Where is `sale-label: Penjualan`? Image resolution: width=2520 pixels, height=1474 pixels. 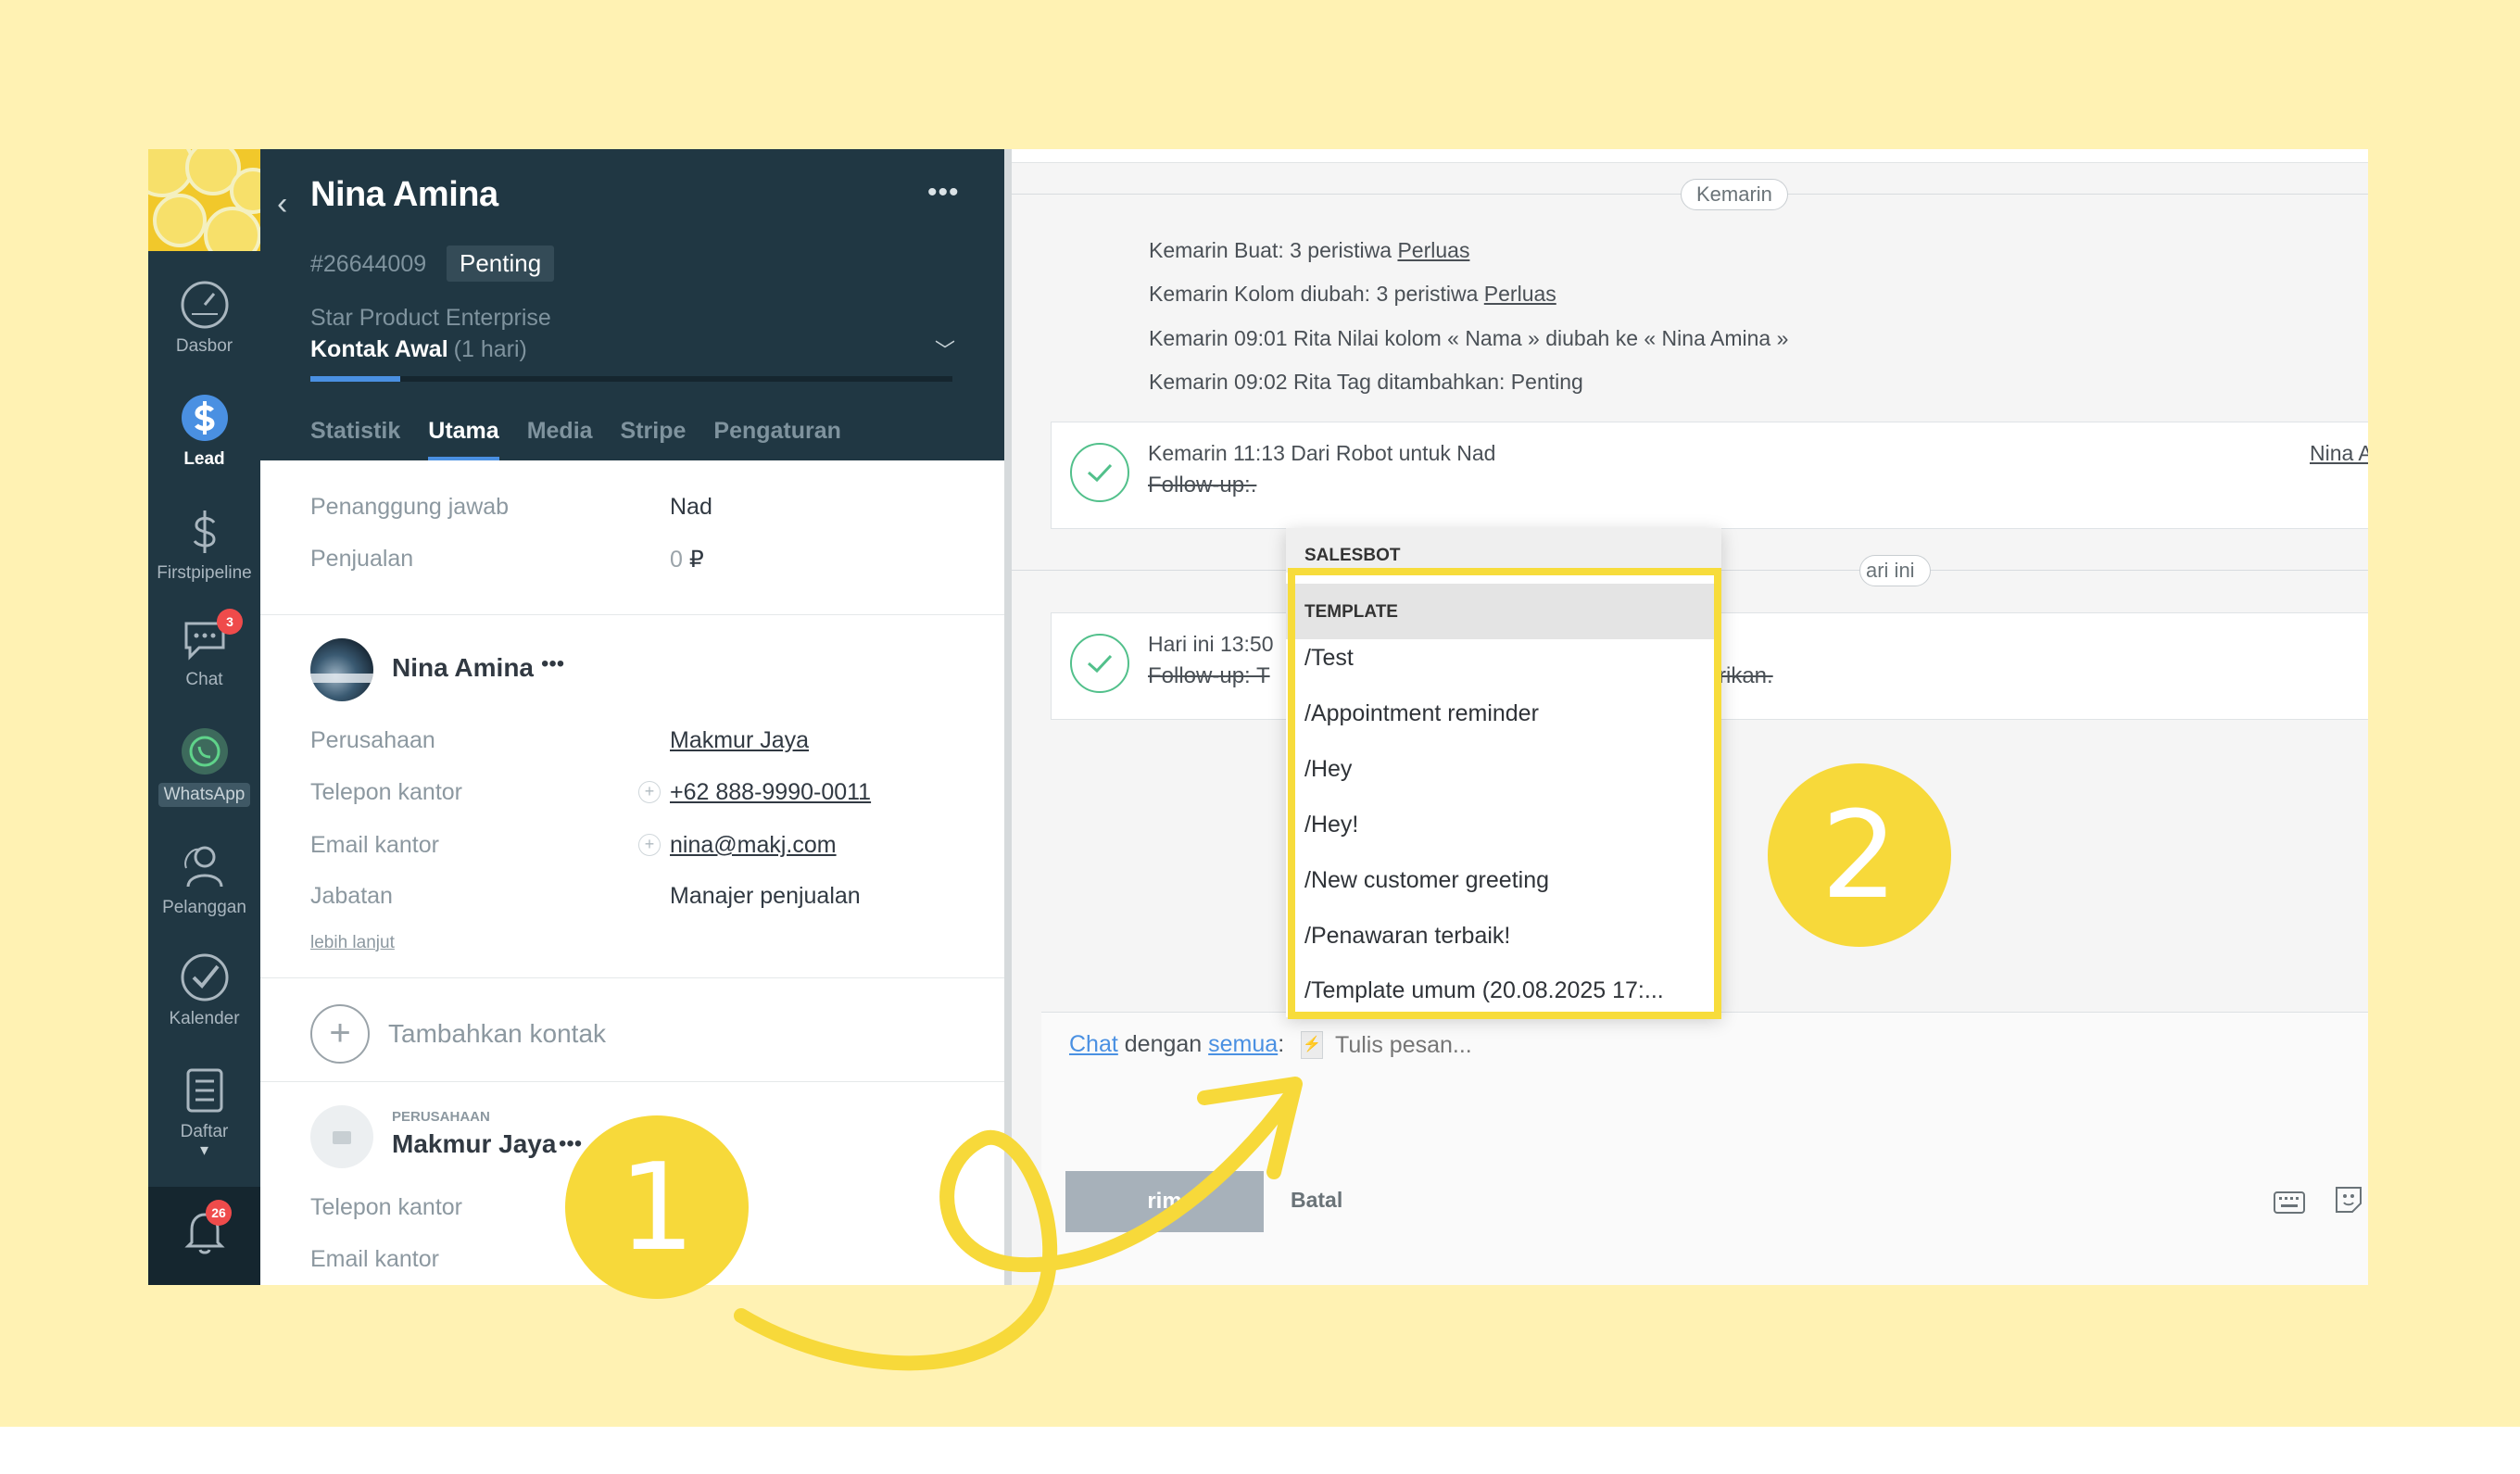
sale-label: Penjualan is located at coordinates (362, 559).